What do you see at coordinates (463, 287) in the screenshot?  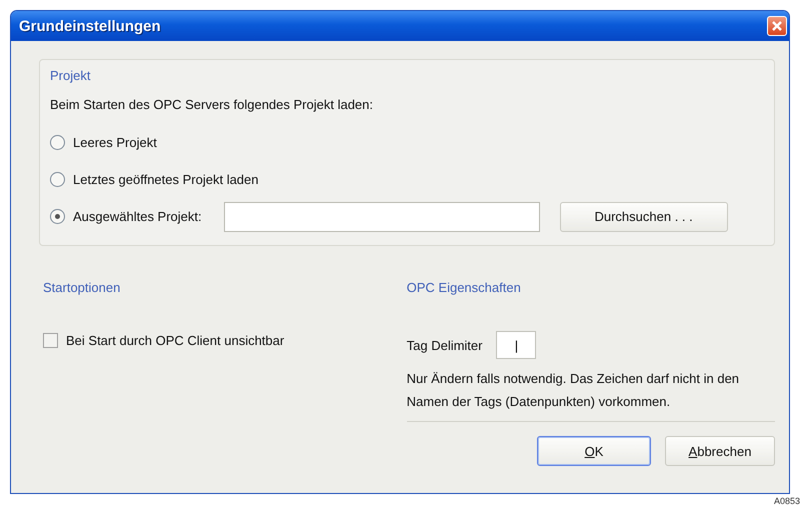 I see `group-title: OPC Eigenschaften` at bounding box center [463, 287].